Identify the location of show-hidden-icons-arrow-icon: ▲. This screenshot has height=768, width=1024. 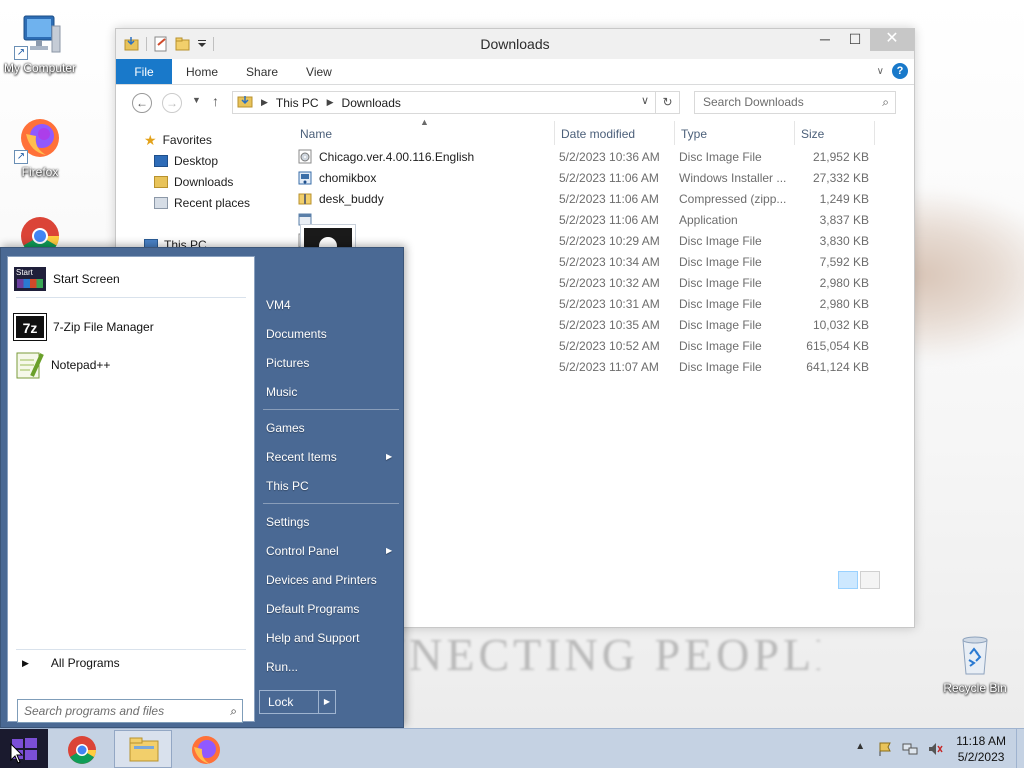
(860, 749).